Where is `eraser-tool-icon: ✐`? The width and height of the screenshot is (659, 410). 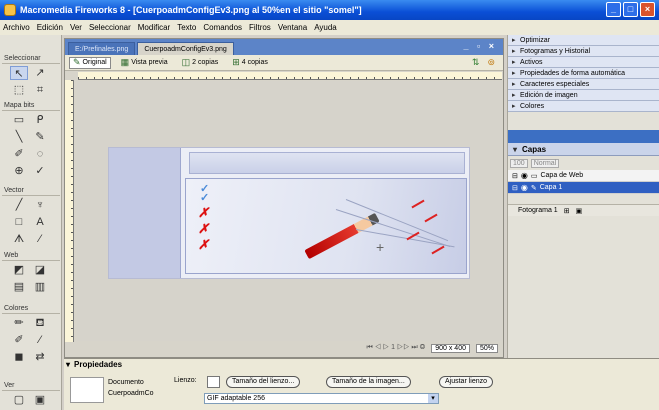 eraser-tool-icon: ✐ is located at coordinates (19, 154).